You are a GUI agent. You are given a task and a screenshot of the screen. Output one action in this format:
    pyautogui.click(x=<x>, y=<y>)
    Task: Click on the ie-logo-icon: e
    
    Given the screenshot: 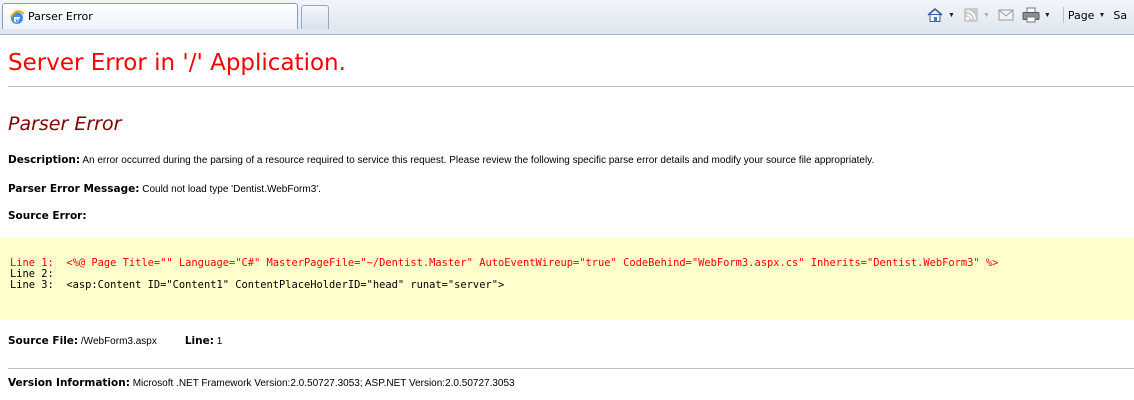 What is the action you would take?
    pyautogui.click(x=17, y=17)
    